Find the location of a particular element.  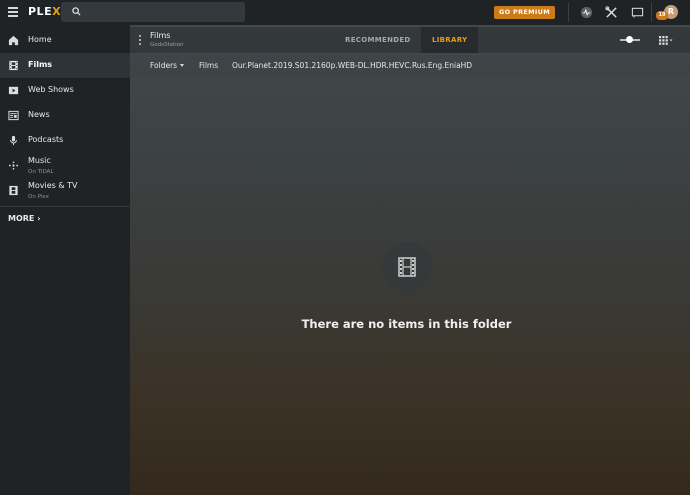

go-premium-button: GO PREMIUM is located at coordinates (524, 12).